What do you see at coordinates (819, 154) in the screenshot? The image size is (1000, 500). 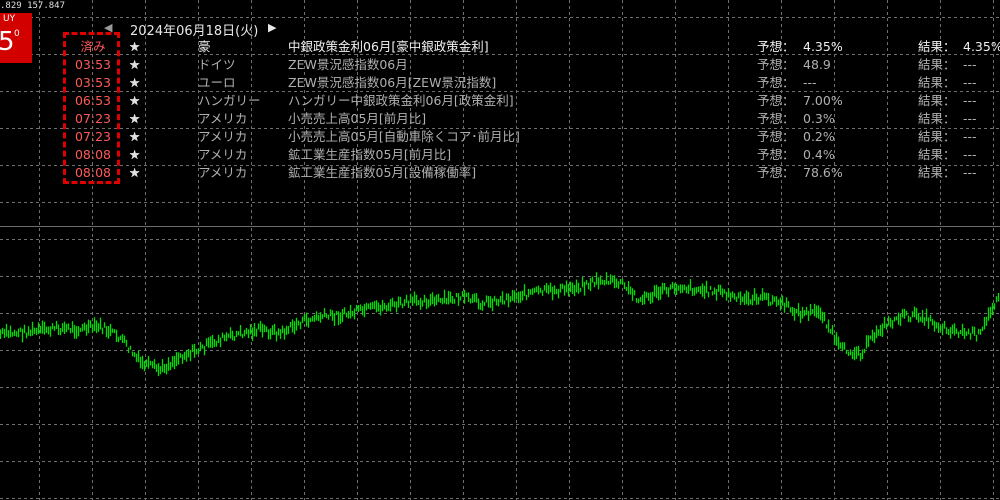 I see `forecast-value: 0.4%` at bounding box center [819, 154].